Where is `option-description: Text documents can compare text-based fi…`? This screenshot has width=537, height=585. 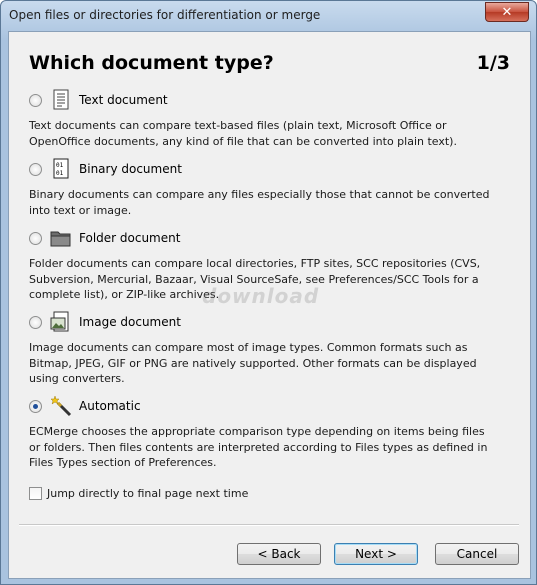 option-description: Text documents can compare text-based fi… is located at coordinates (243, 133).